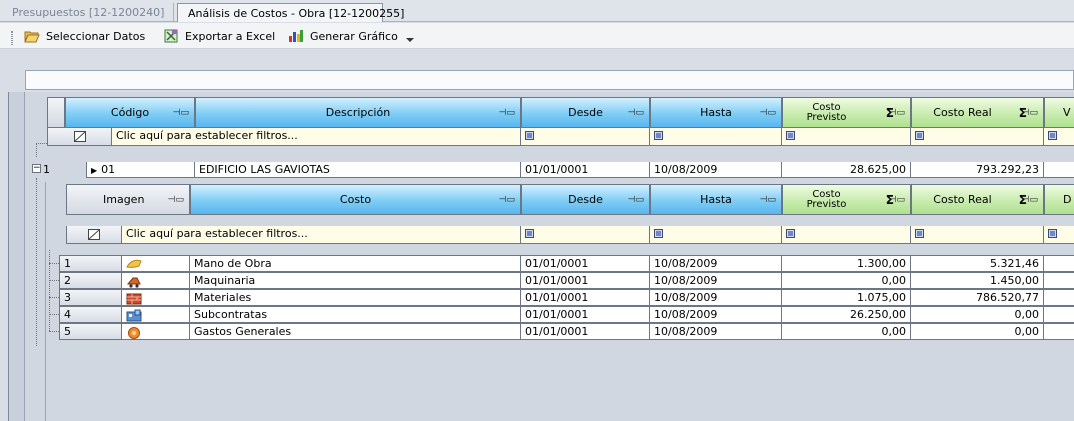 The image size is (1074, 421). I want to click on child-filter-next, so click(1059, 235).